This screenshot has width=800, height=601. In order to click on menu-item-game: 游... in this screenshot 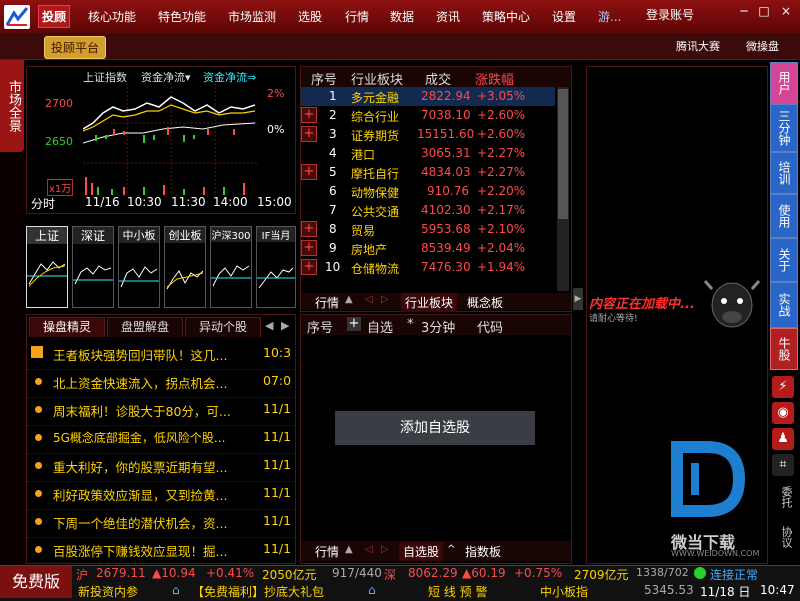, I will do `click(609, 16)`.